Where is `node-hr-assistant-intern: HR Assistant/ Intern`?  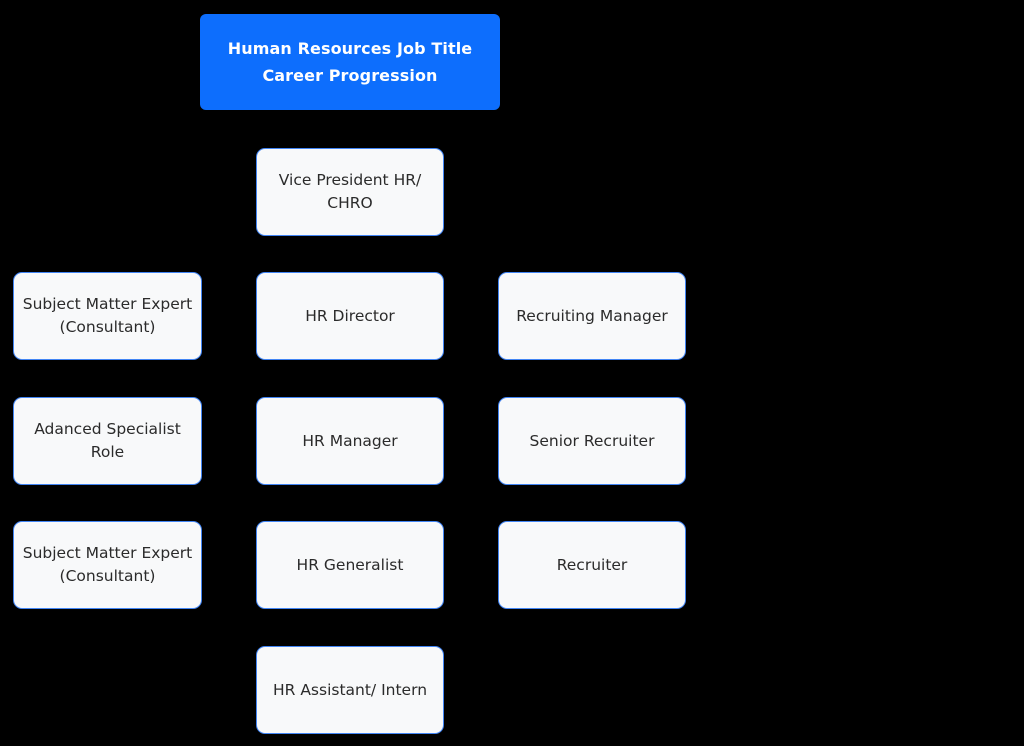 node-hr-assistant-intern: HR Assistant/ Intern is located at coordinates (350, 690).